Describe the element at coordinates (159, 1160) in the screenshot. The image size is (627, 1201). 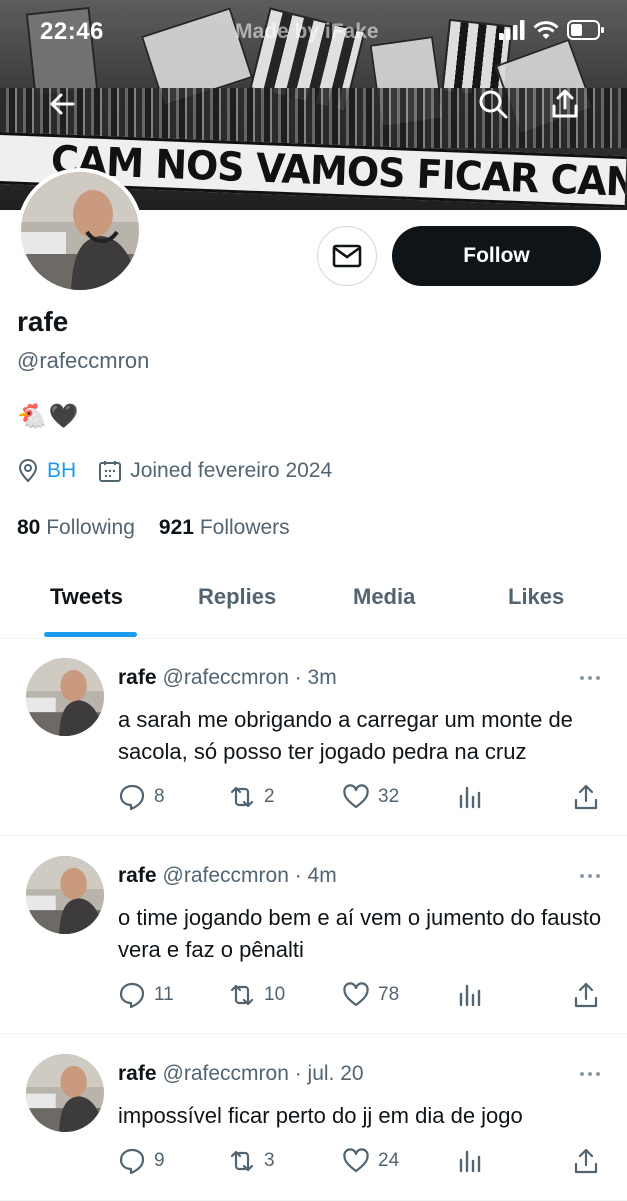
I see `reply-count: 9` at that location.